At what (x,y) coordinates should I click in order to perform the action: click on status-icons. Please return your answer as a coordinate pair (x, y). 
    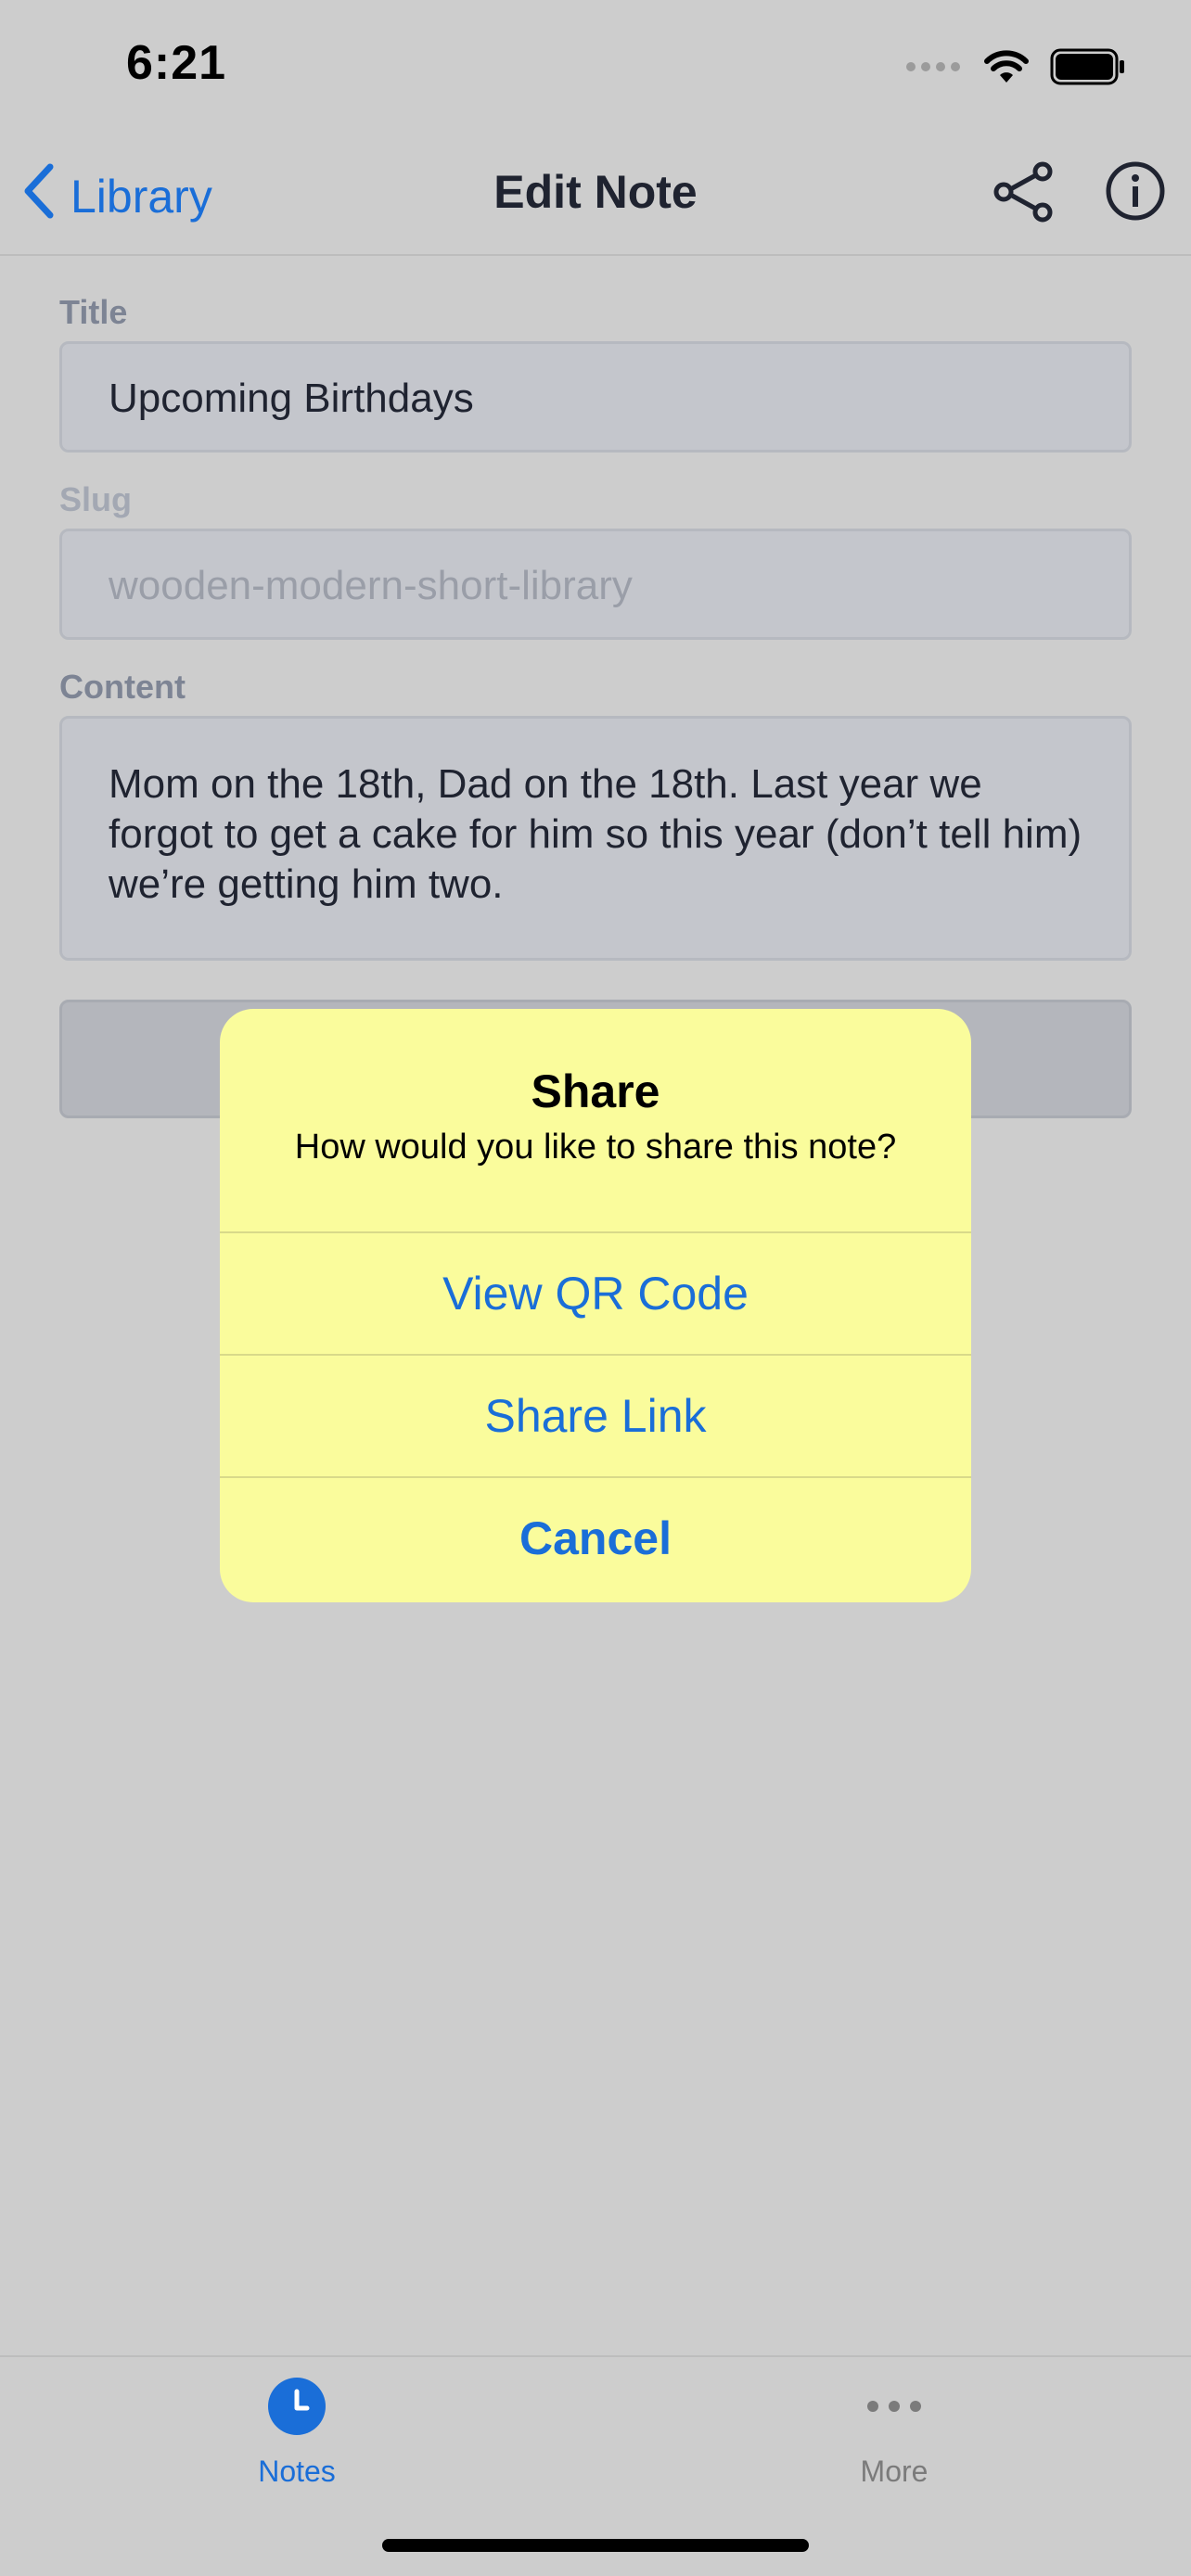
    Looking at the image, I should click on (1015, 69).